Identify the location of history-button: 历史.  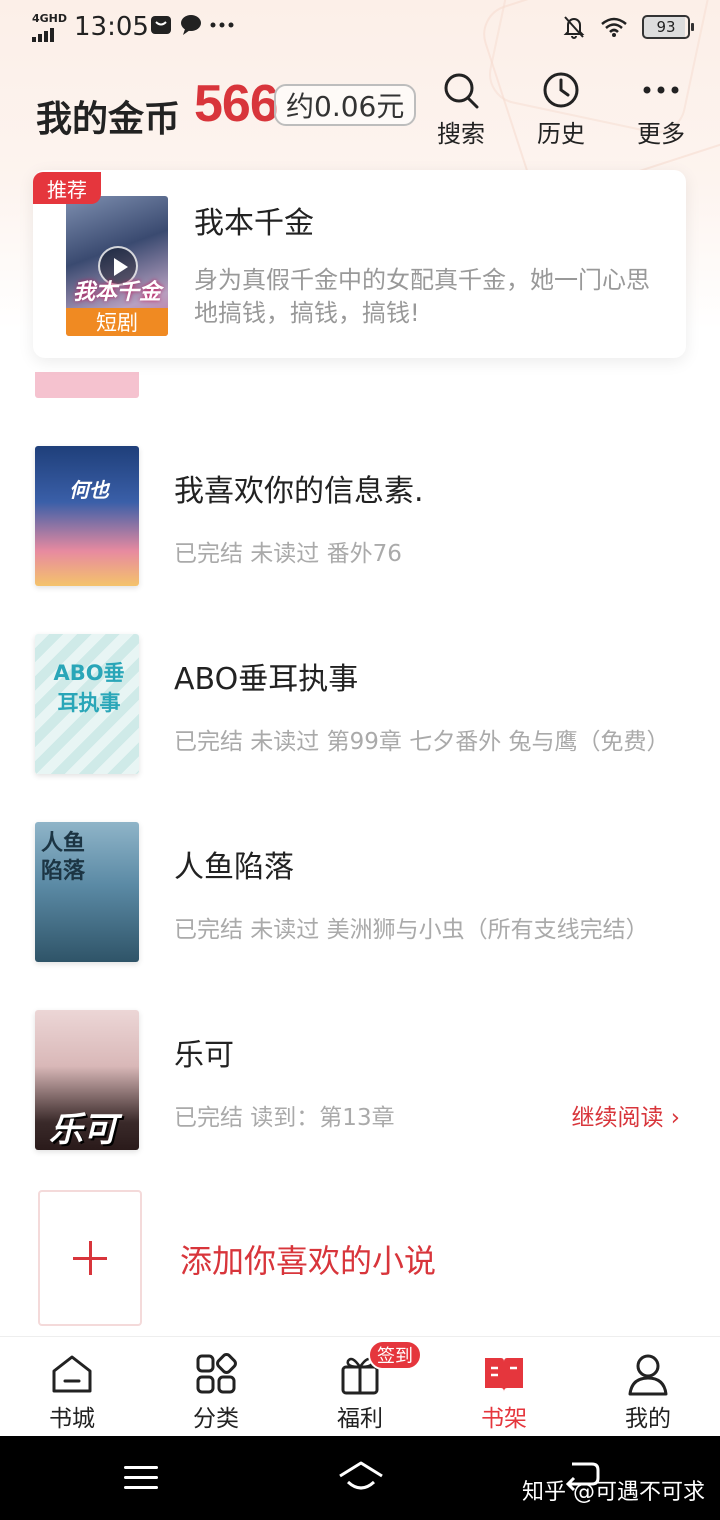
(561, 109).